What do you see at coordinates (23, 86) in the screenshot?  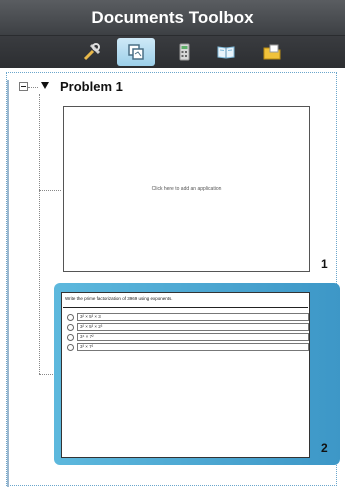 I see `collapse-toggle` at bounding box center [23, 86].